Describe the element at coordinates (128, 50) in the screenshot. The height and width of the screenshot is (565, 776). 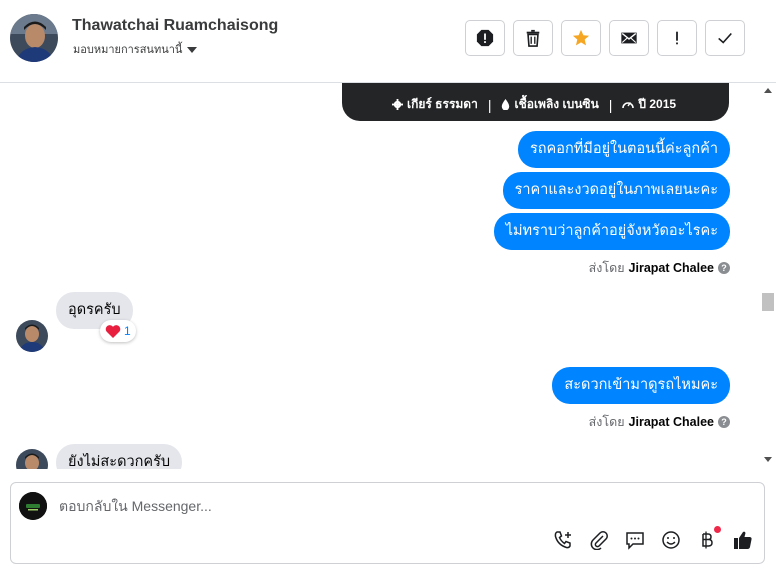
I see `assign-label: มอบหมายการสนทนานี้` at that location.